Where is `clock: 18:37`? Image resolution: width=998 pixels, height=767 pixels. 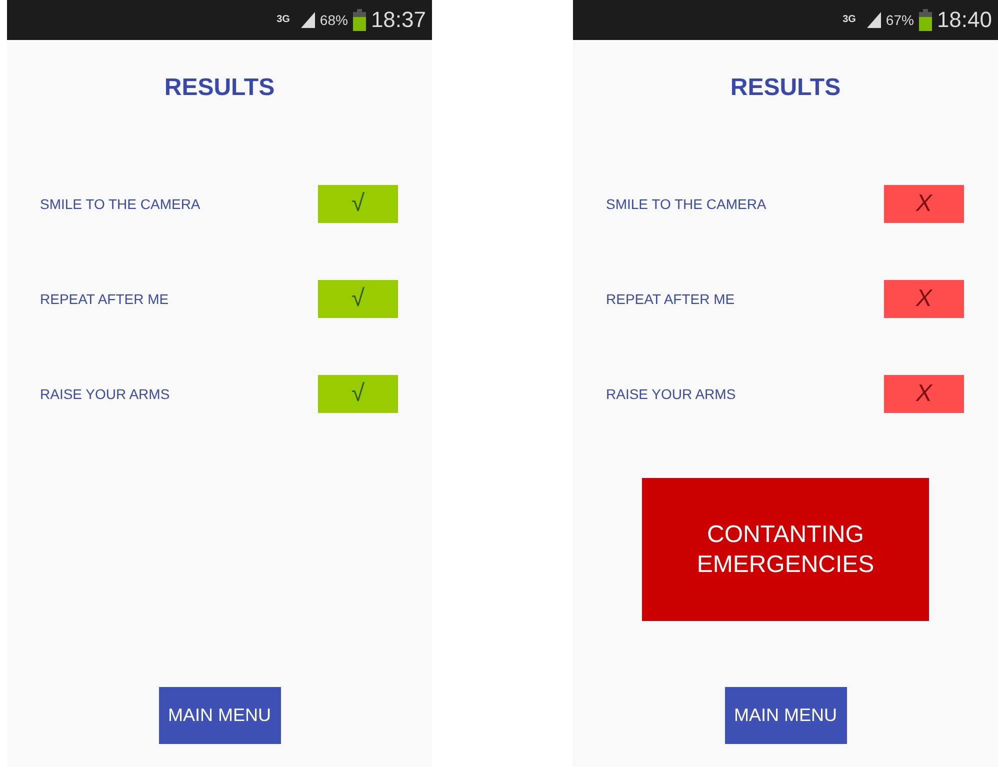 clock: 18:37 is located at coordinates (398, 20).